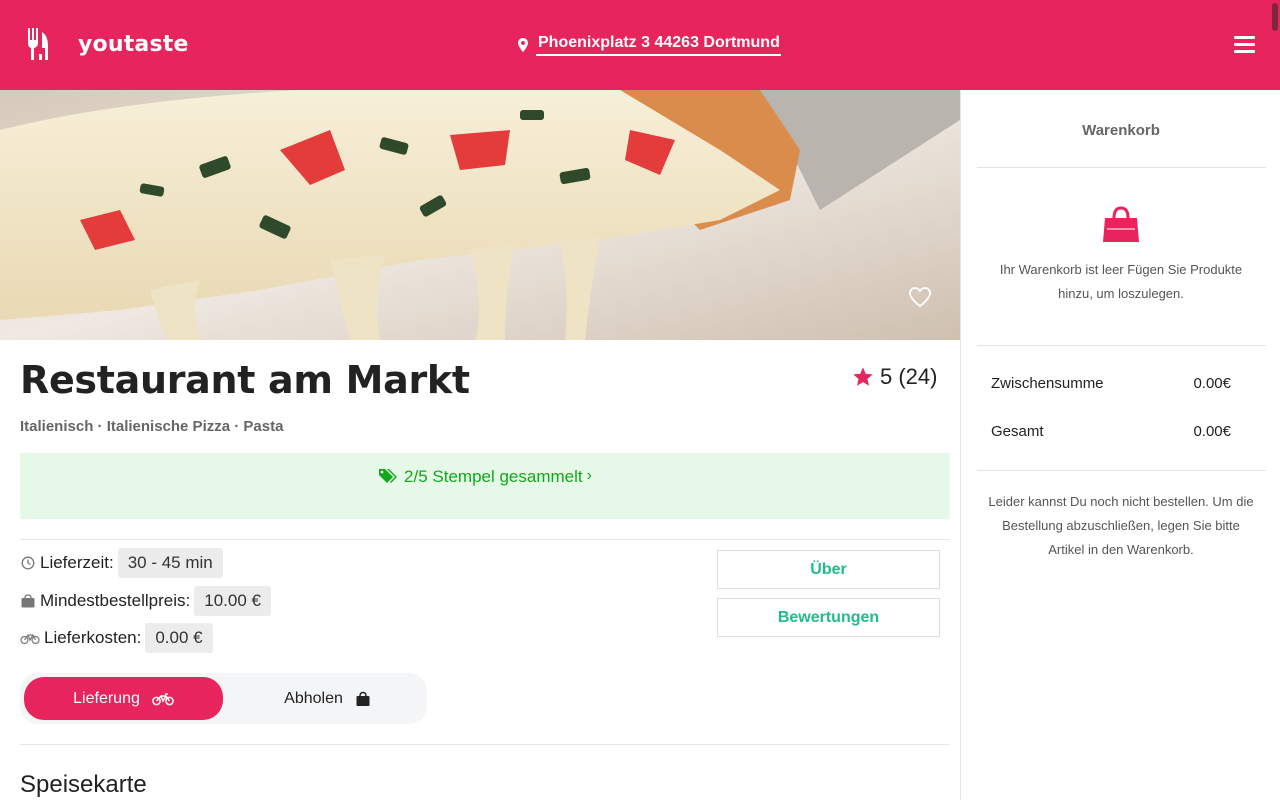  Describe the element at coordinates (1244, 45) in the screenshot. I see `hamburger-menu-icon` at that location.